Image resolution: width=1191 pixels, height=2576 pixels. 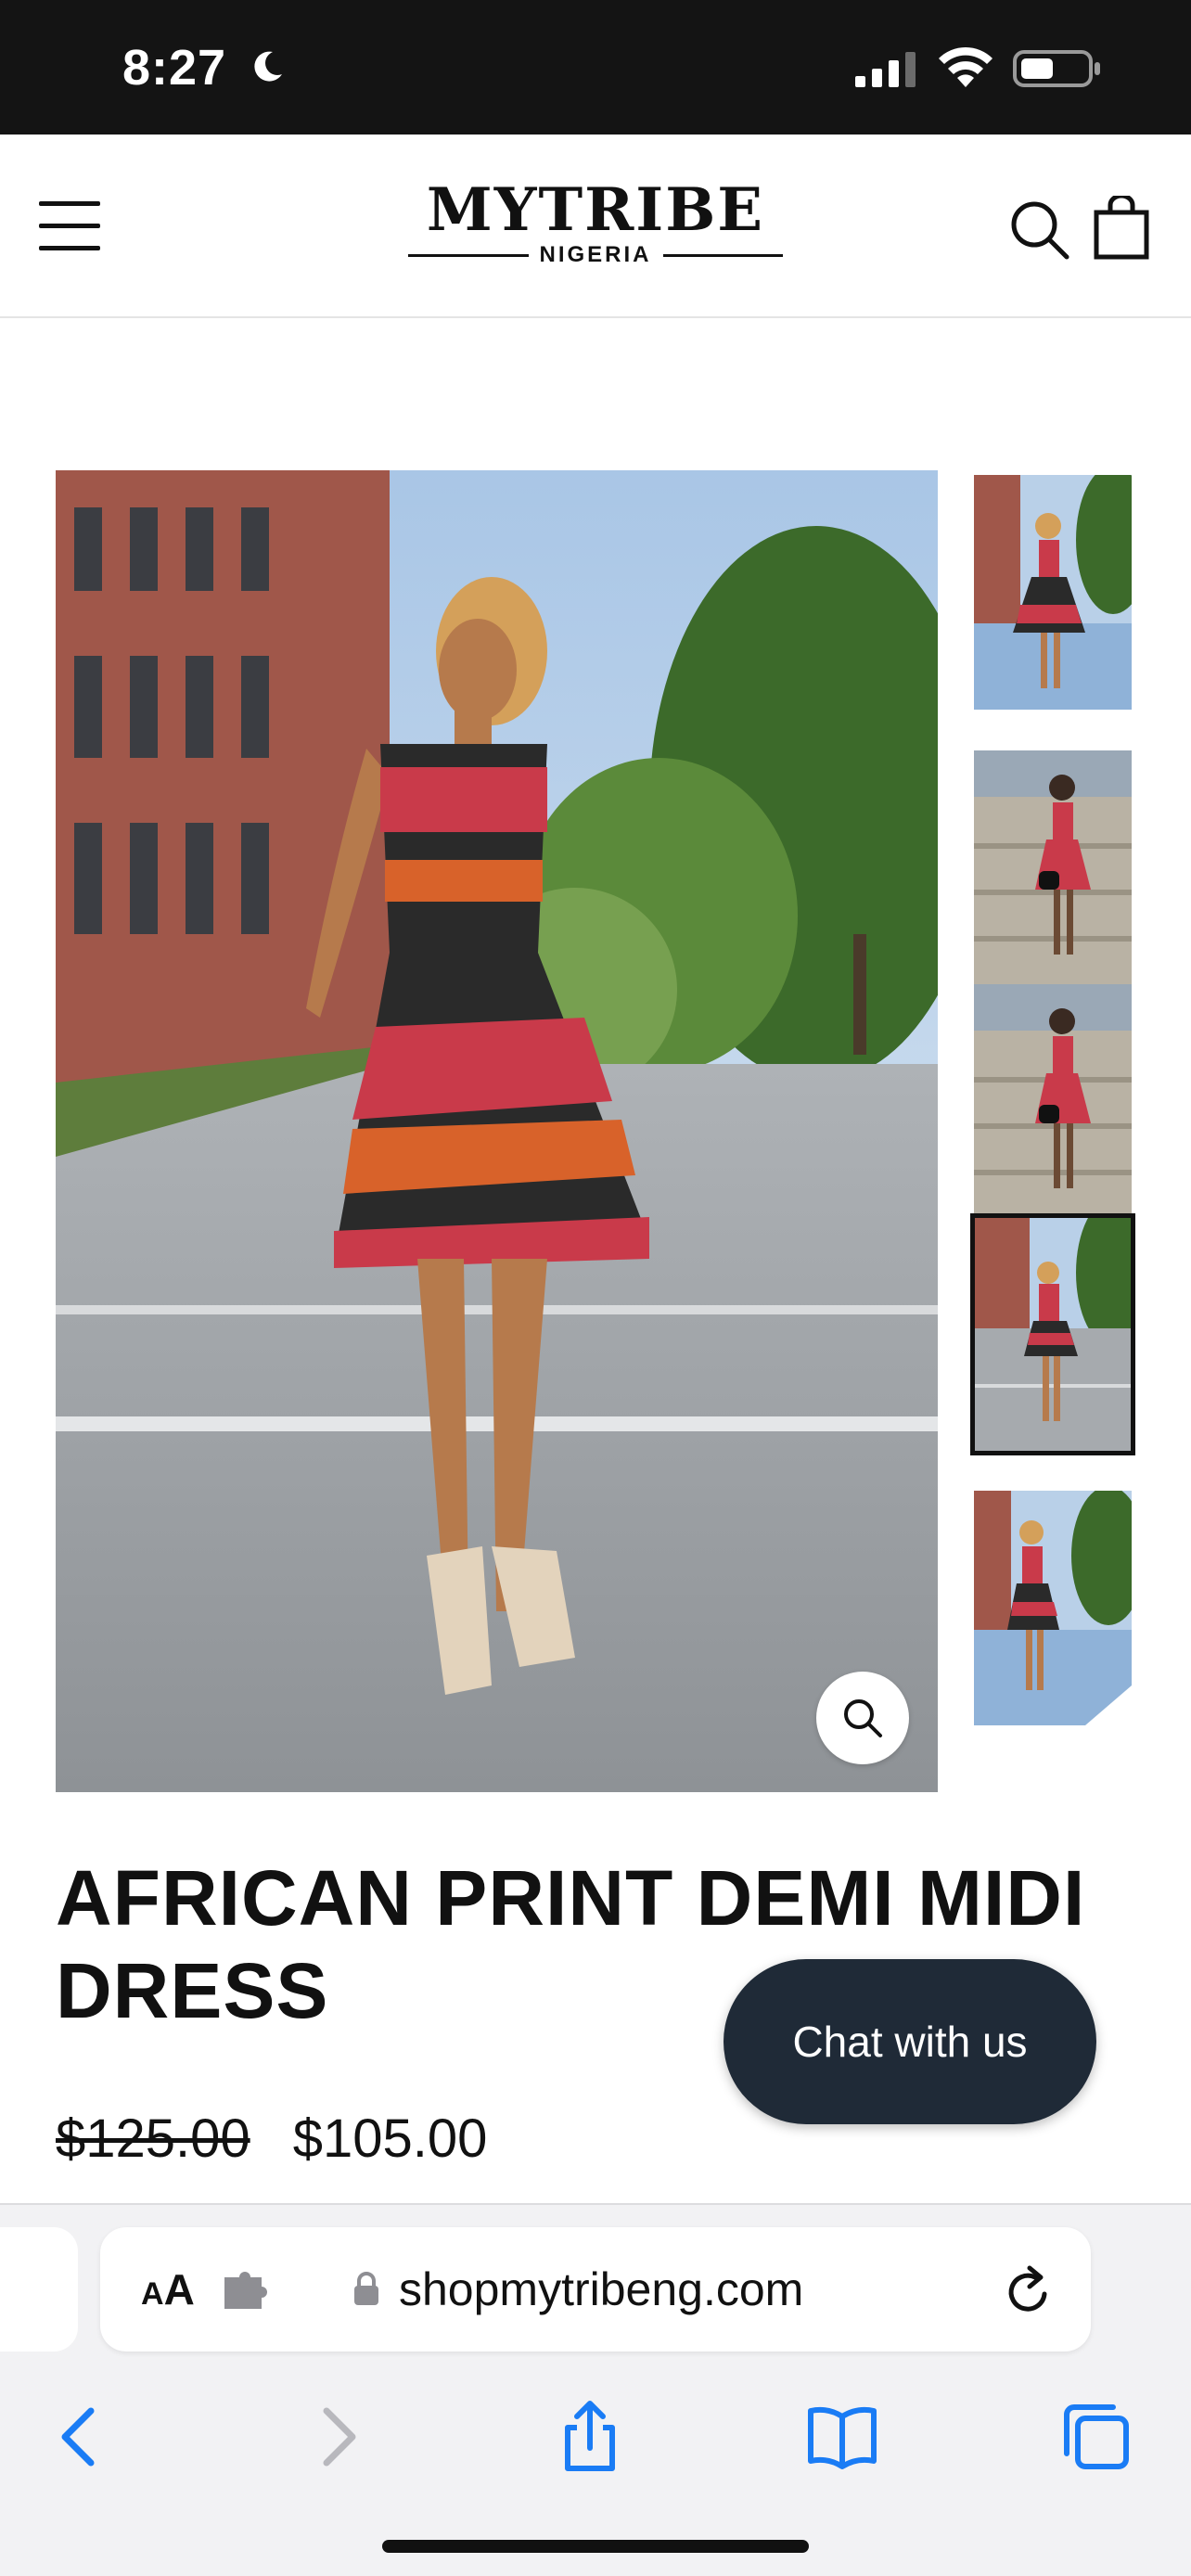 I want to click on site-header: MYTRIBE NIGERIA, so click(x=595, y=226).